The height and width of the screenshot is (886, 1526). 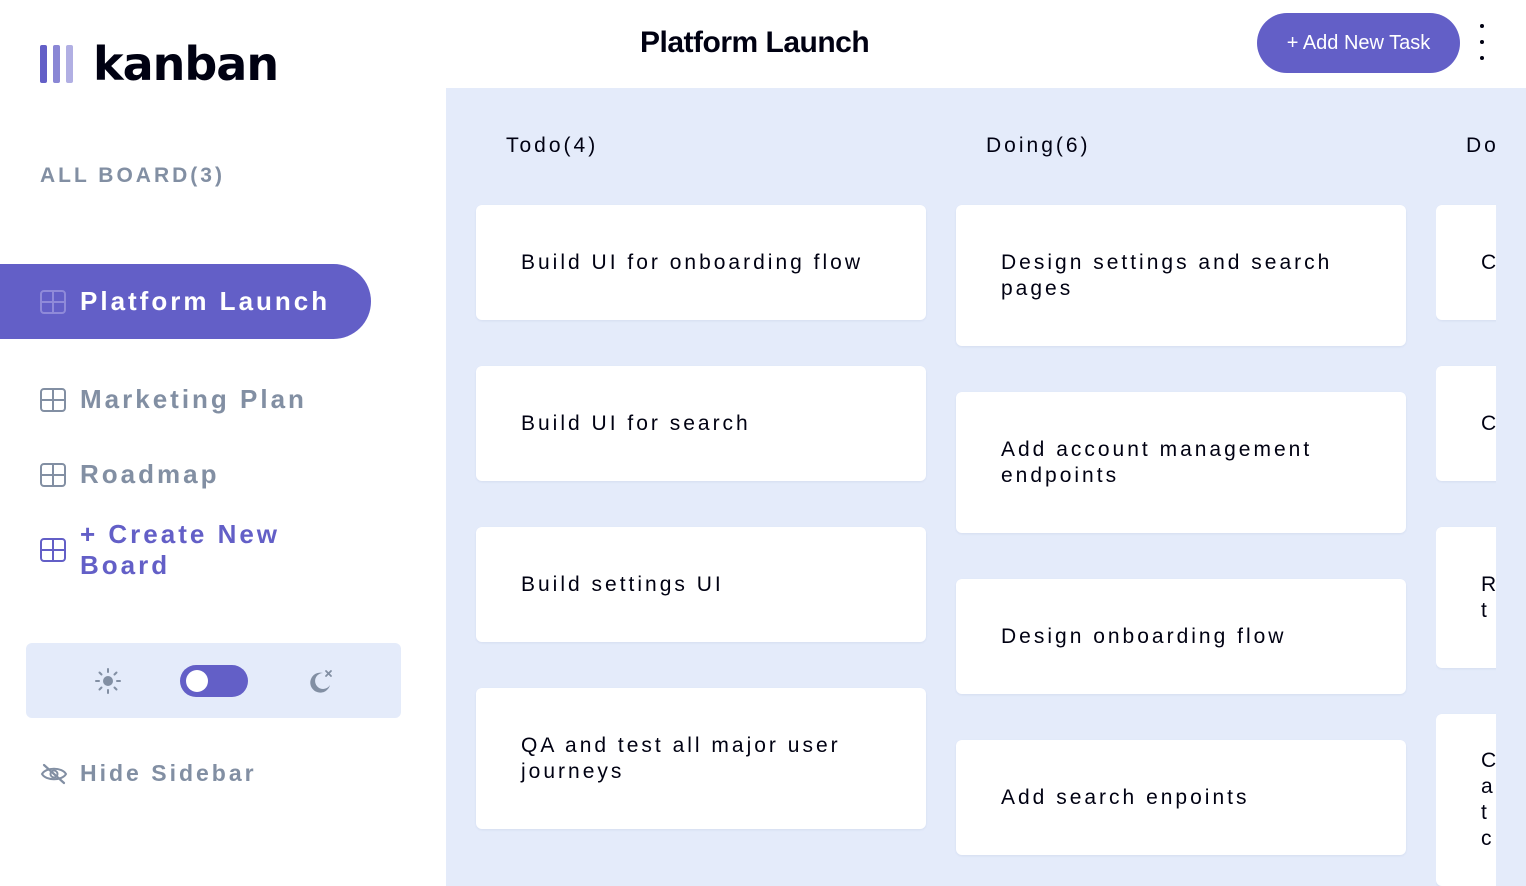 I want to click on theme-switch-knob, so click(x=196, y=680).